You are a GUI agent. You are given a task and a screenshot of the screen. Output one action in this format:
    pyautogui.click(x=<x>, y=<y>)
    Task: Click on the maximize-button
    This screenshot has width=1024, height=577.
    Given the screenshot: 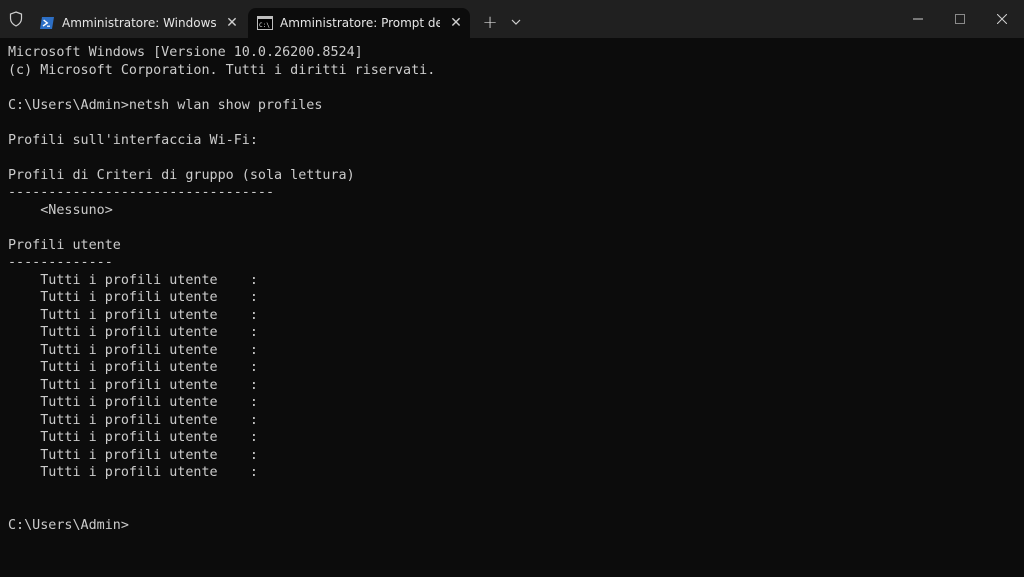 What is the action you would take?
    pyautogui.click(x=960, y=19)
    